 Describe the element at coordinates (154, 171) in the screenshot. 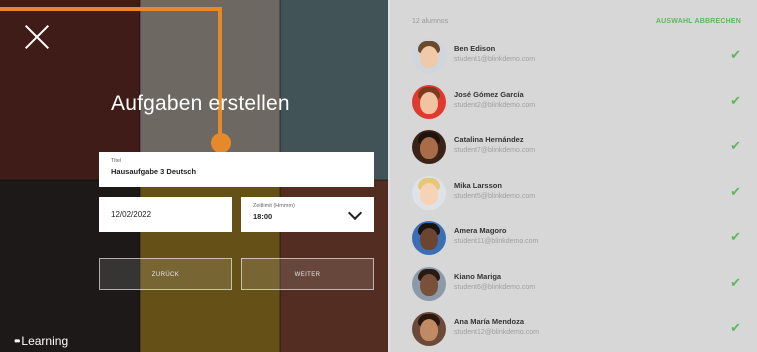

I see `title-field-value: Hausaufgabe 3 Deutsch` at that location.